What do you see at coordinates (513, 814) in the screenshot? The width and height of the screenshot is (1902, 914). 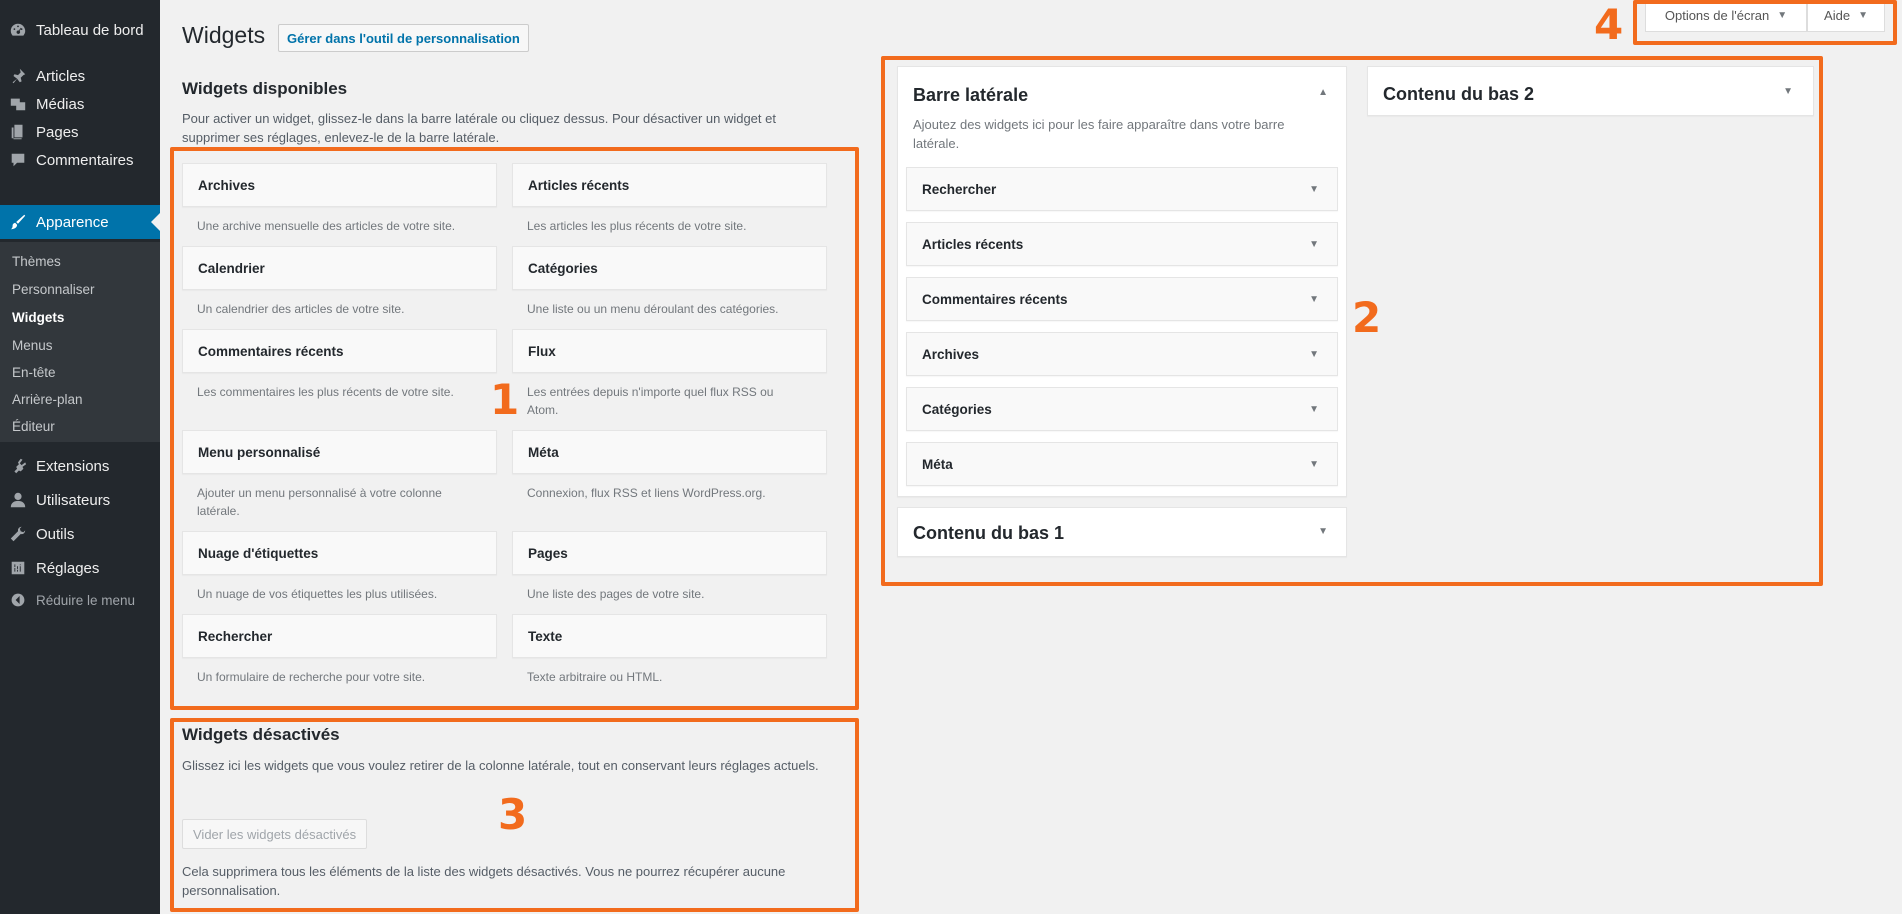 I see `annotation-number: 3` at bounding box center [513, 814].